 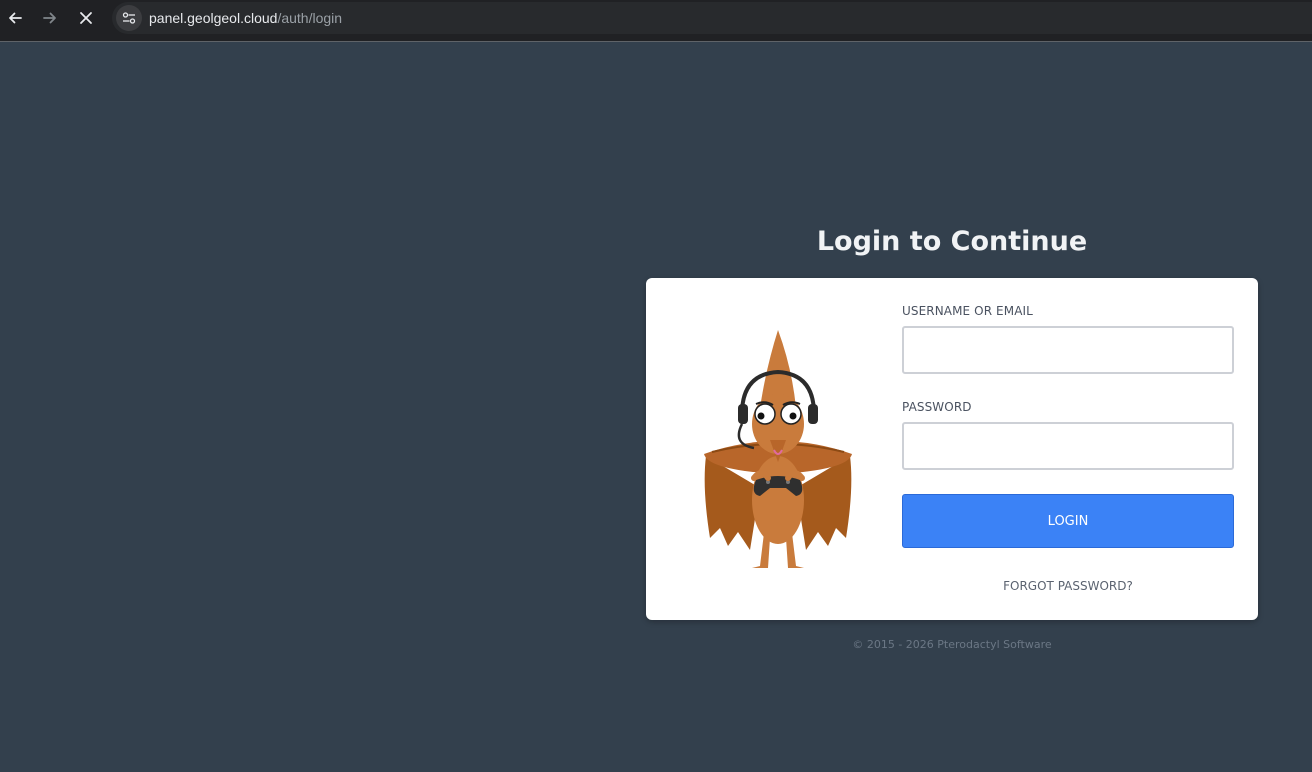 I want to click on login-button: LOGIN, so click(x=1068, y=521).